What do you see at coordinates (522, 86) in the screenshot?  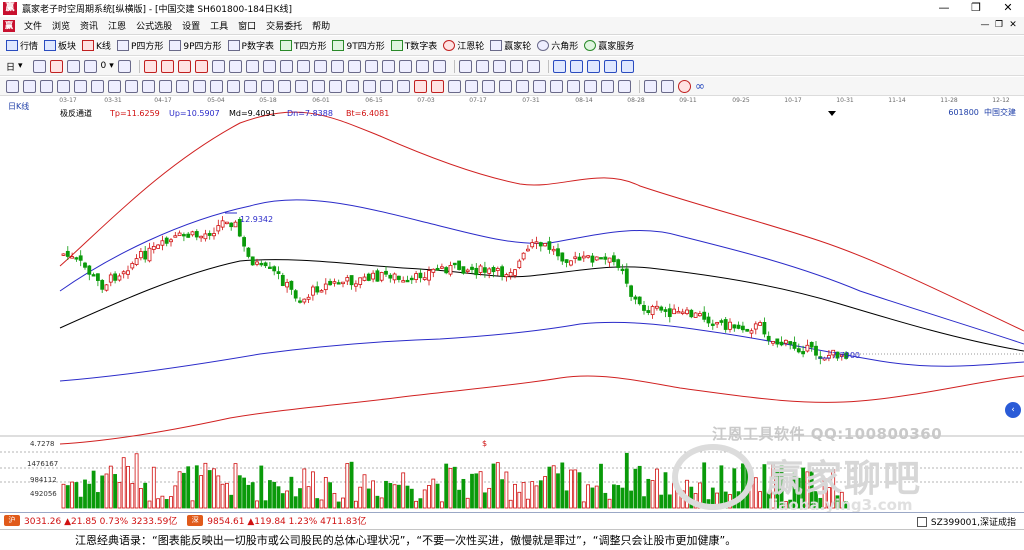 I see `paste-draw-icon` at bounding box center [522, 86].